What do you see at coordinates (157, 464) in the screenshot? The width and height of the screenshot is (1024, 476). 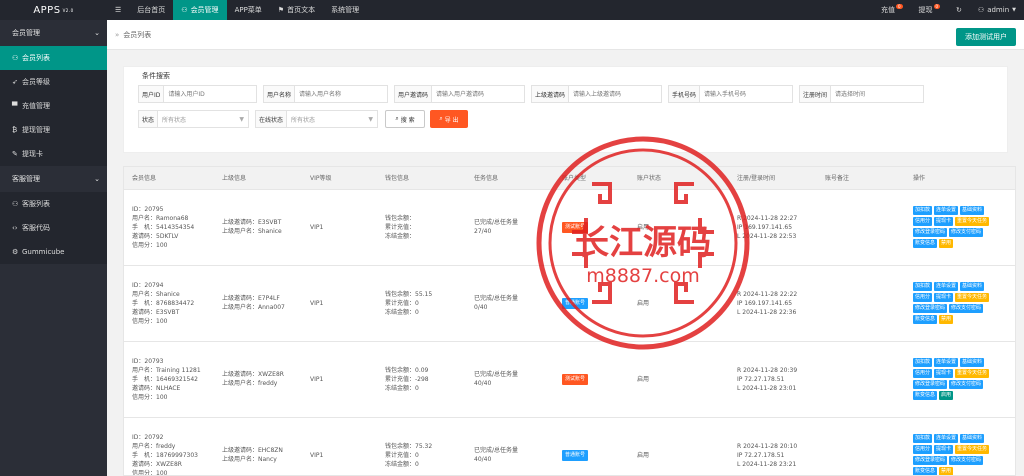 I see `member-info-line: 邀请码：XWZE8R` at bounding box center [157, 464].